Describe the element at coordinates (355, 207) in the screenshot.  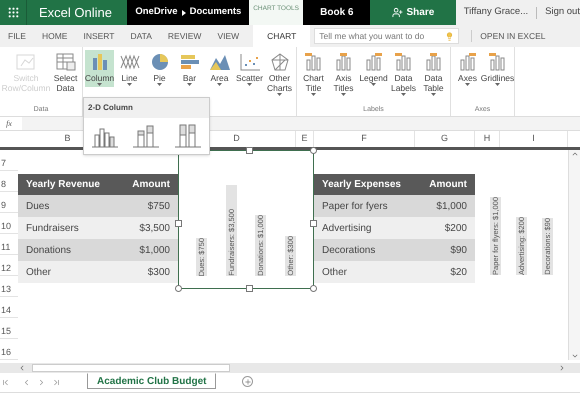
I see `table-cell-text: Paper for fyers` at that location.